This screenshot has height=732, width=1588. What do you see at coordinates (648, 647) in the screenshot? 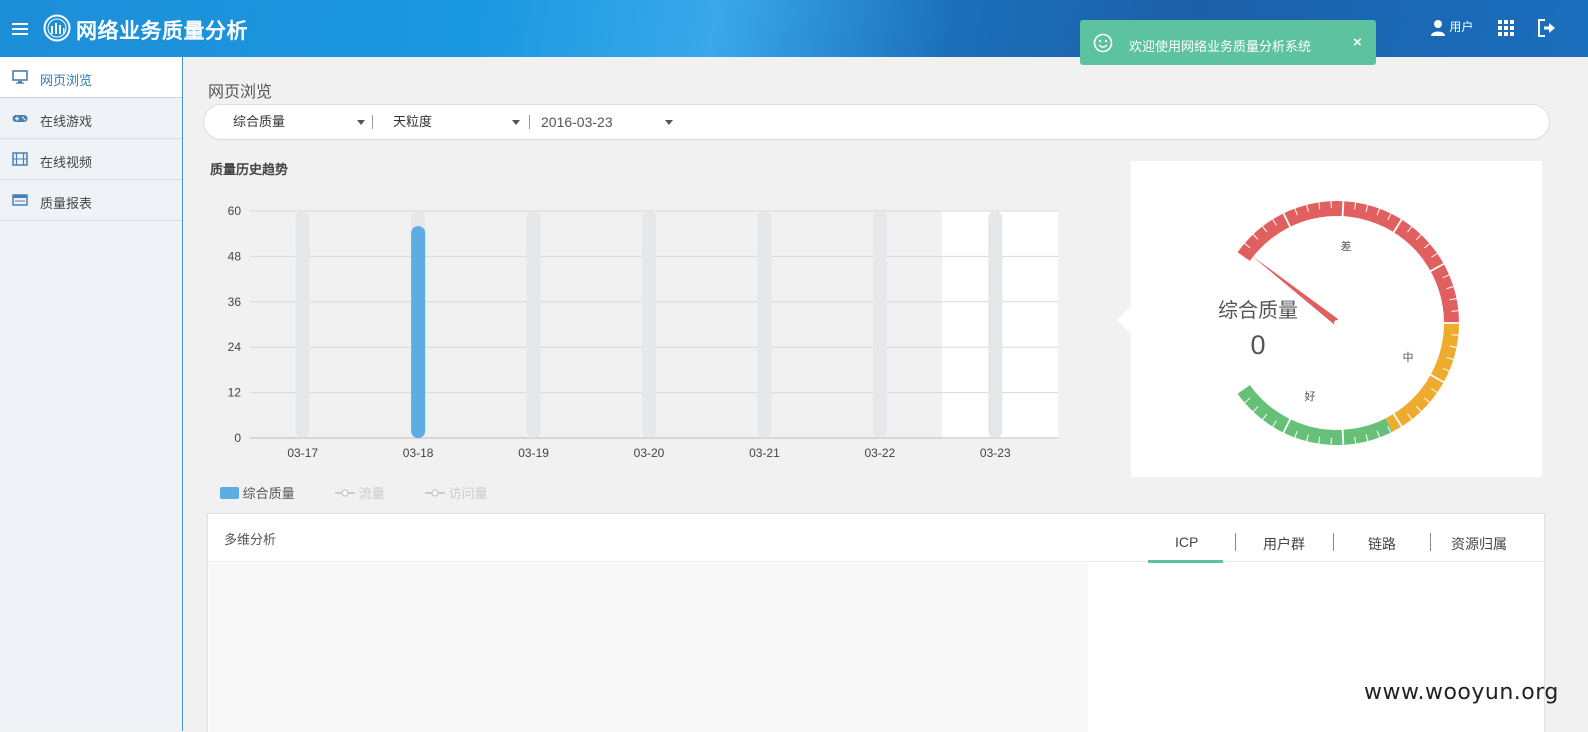
I see `analysis-content-area` at bounding box center [648, 647].